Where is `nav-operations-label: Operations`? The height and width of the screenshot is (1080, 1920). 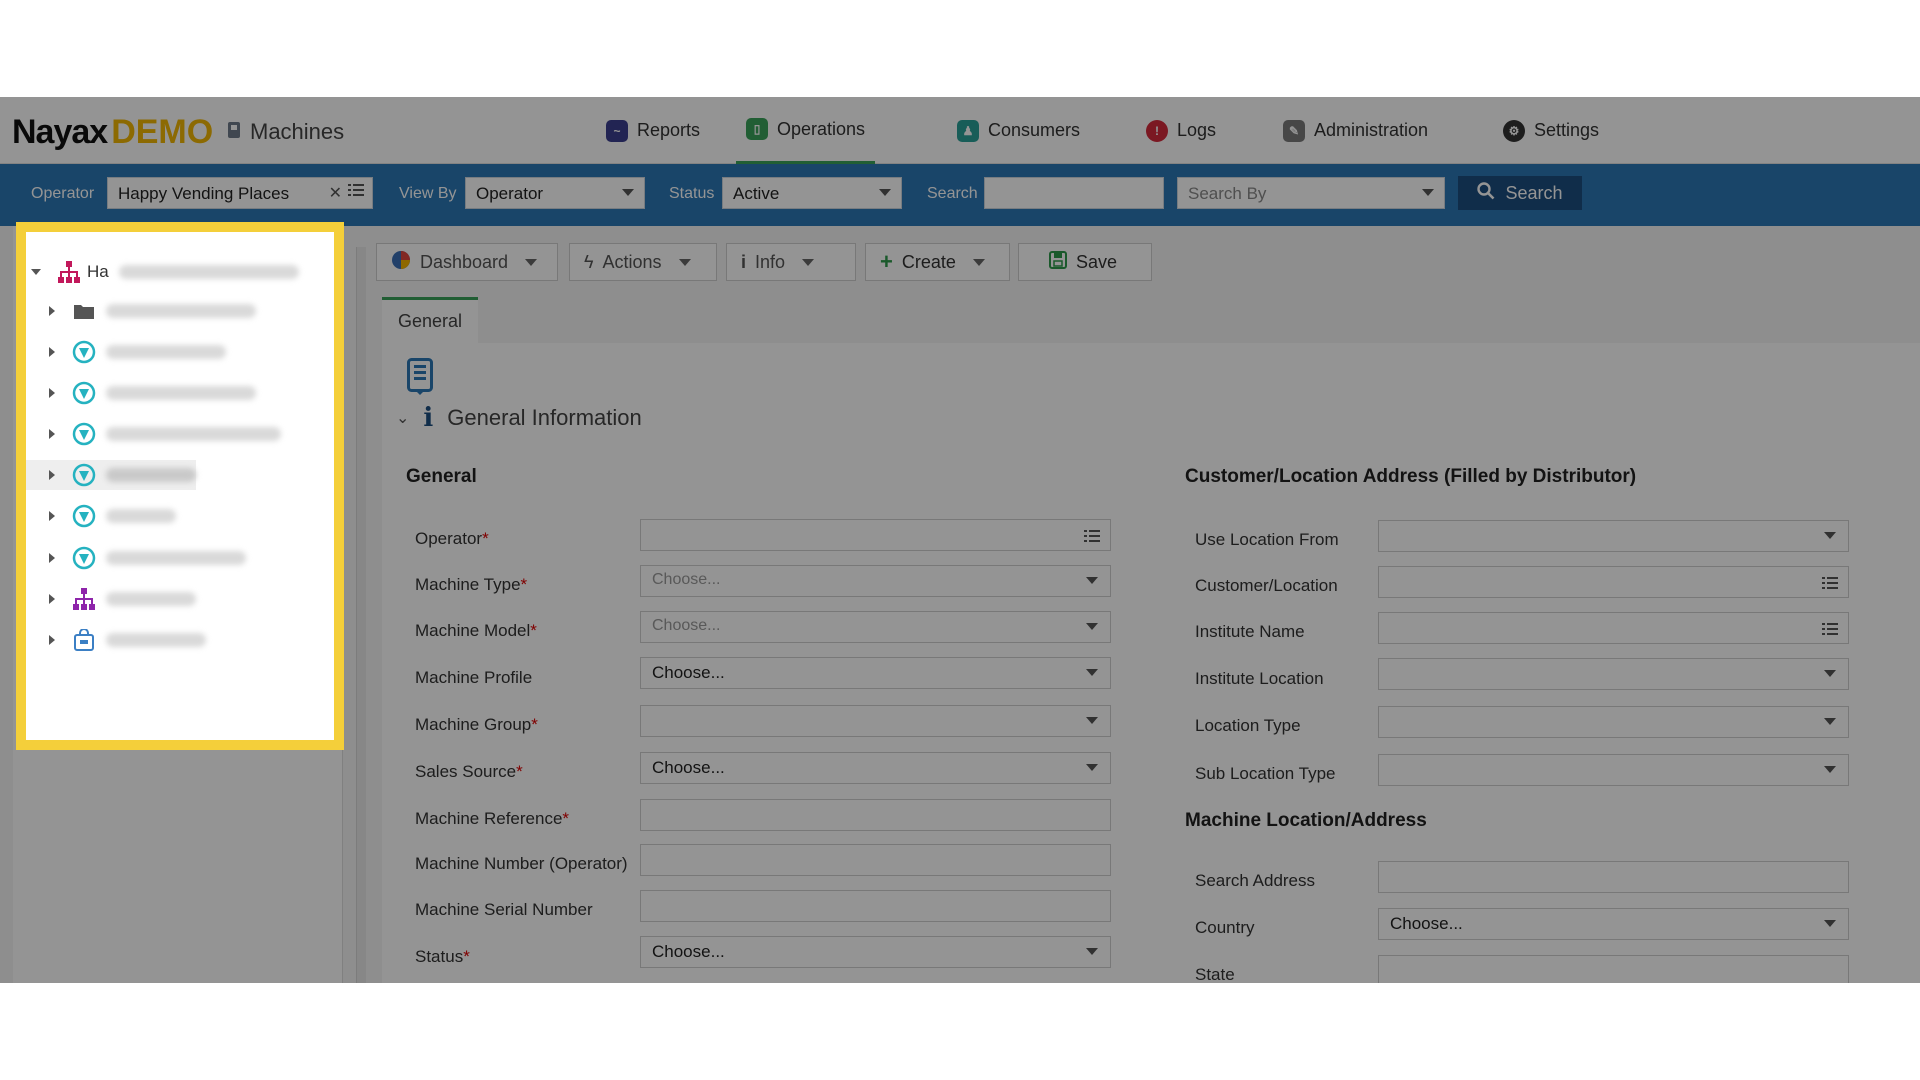
nav-operations-label: Operations is located at coordinates (821, 128).